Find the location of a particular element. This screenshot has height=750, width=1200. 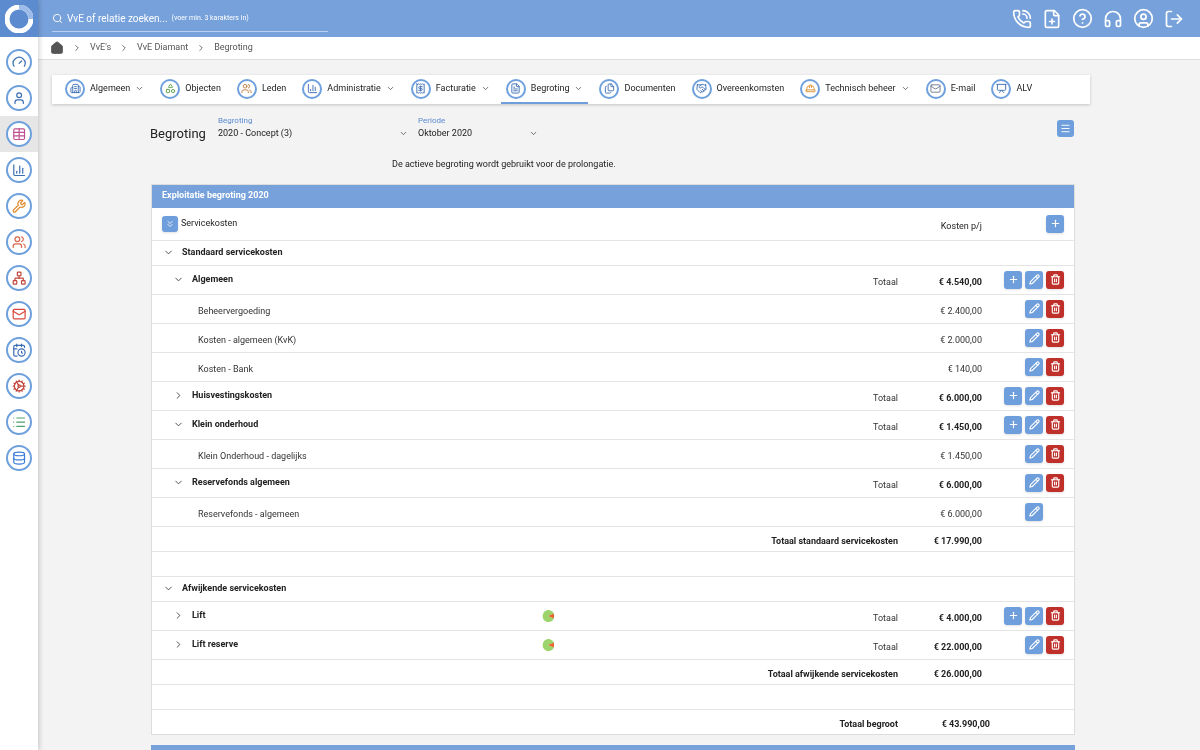

calendar-icon is located at coordinates (19, 350).